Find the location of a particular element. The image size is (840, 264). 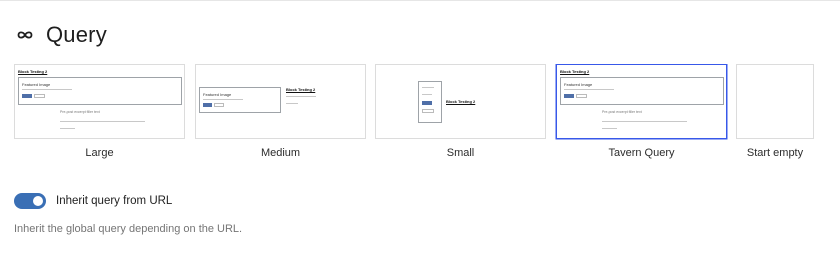

pattern-medium: Featured Image Block Testing 2 Medium is located at coordinates (280, 111).